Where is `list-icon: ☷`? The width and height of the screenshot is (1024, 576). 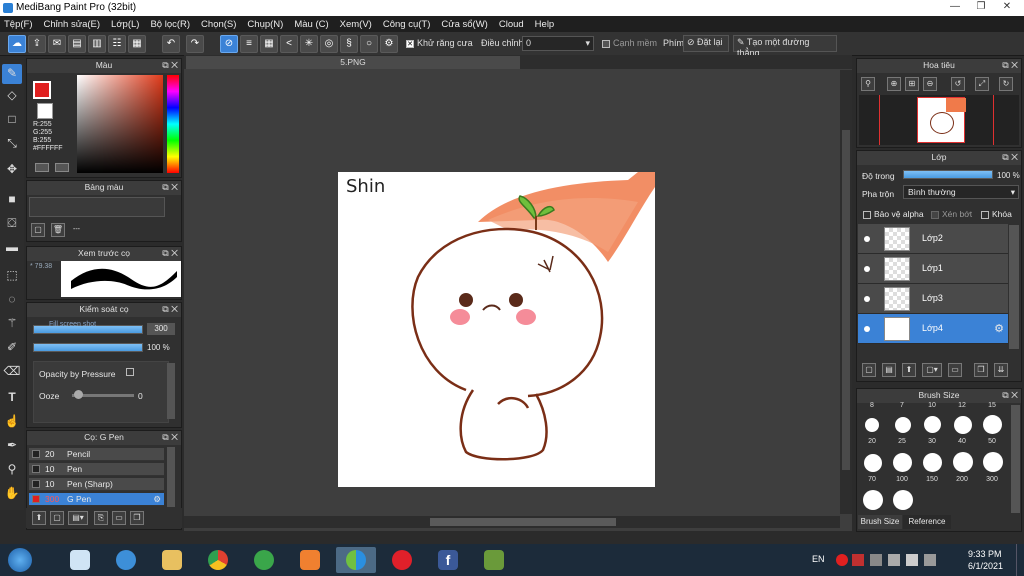 list-icon: ☷ is located at coordinates (117, 44).